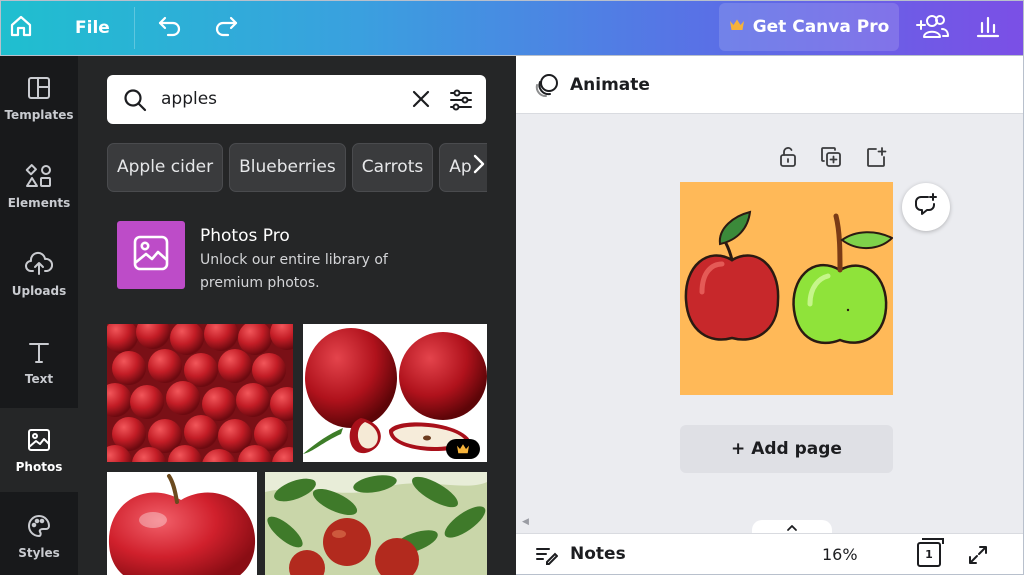 The image size is (1024, 575). What do you see at coordinates (461, 102) in the screenshot?
I see `filter-icon` at bounding box center [461, 102].